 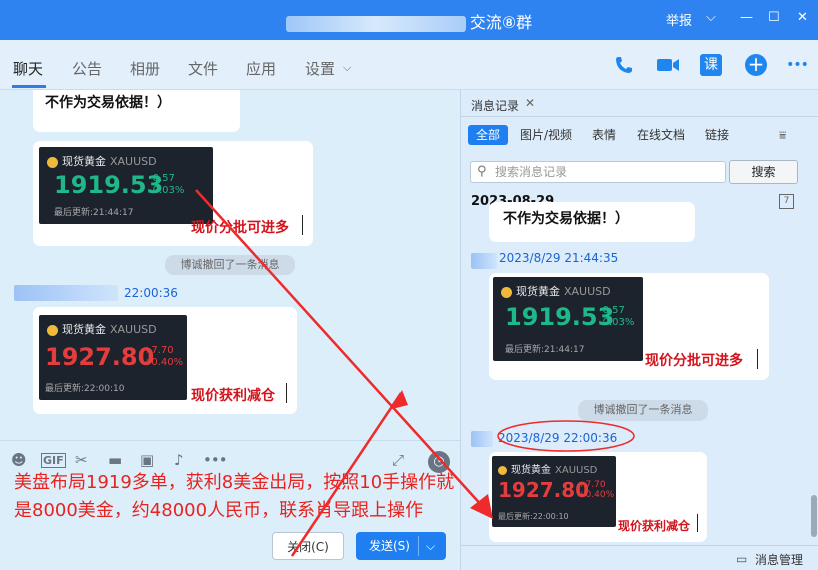 I want to click on message-timestamp: 22:00:36, so click(x=151, y=293).